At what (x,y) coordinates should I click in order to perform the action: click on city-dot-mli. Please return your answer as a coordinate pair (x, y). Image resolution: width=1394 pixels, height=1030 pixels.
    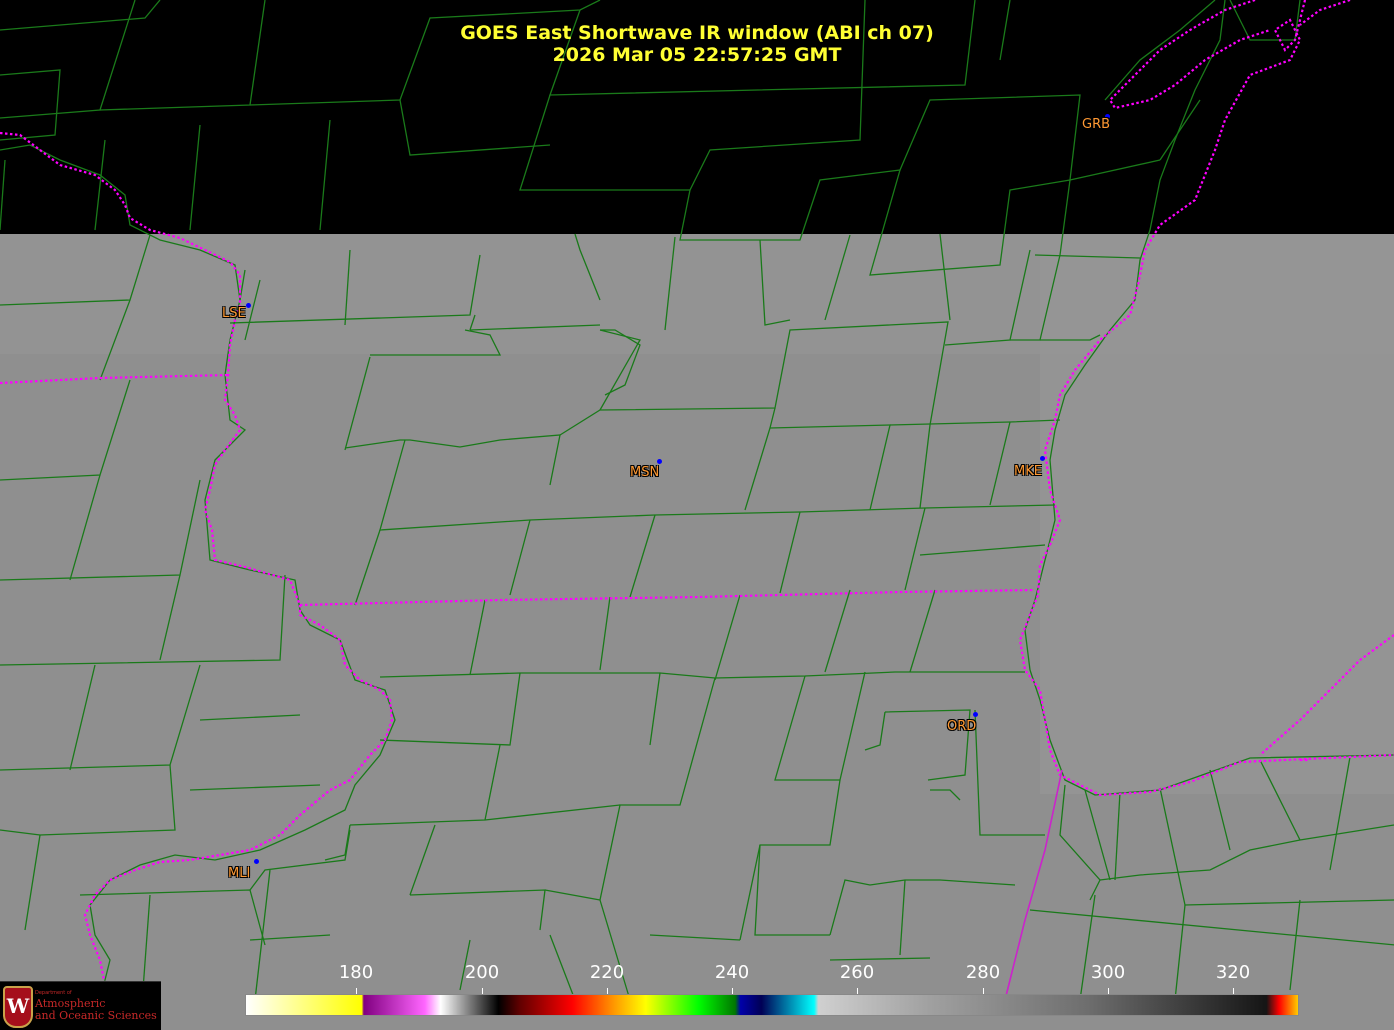
    Looking at the image, I should click on (256, 861).